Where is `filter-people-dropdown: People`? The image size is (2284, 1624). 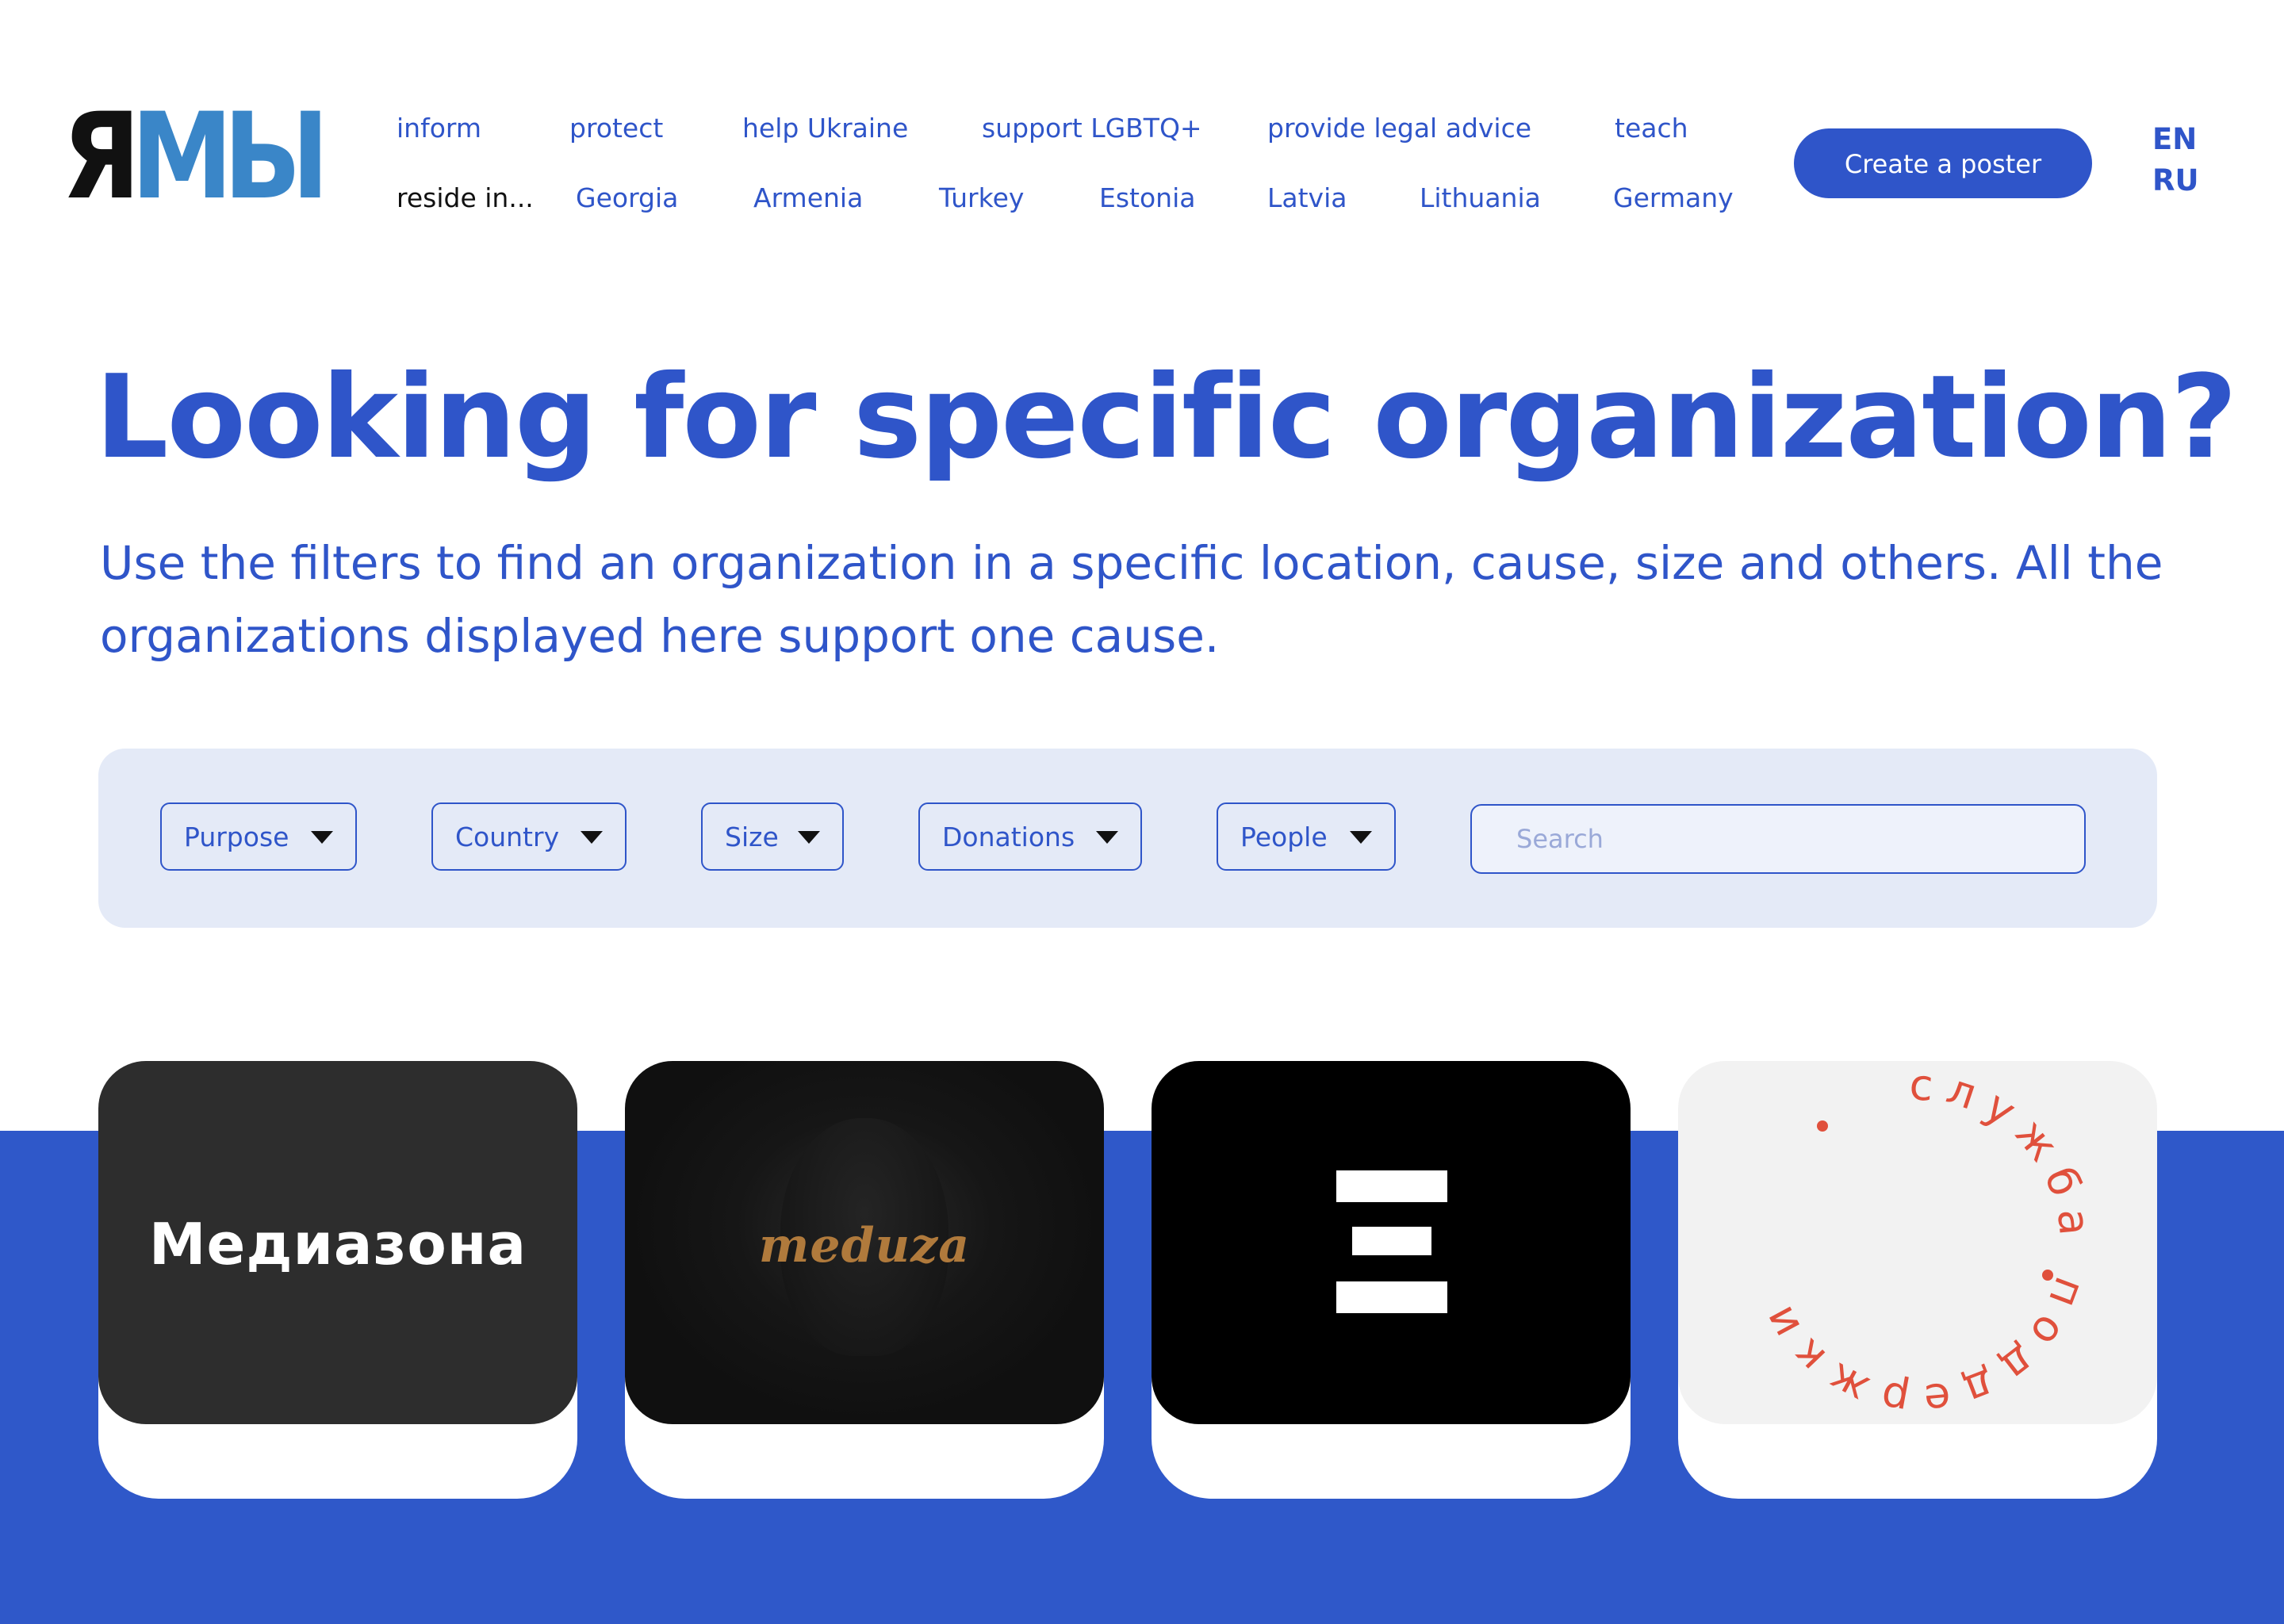 filter-people-dropdown: People is located at coordinates (1306, 836).